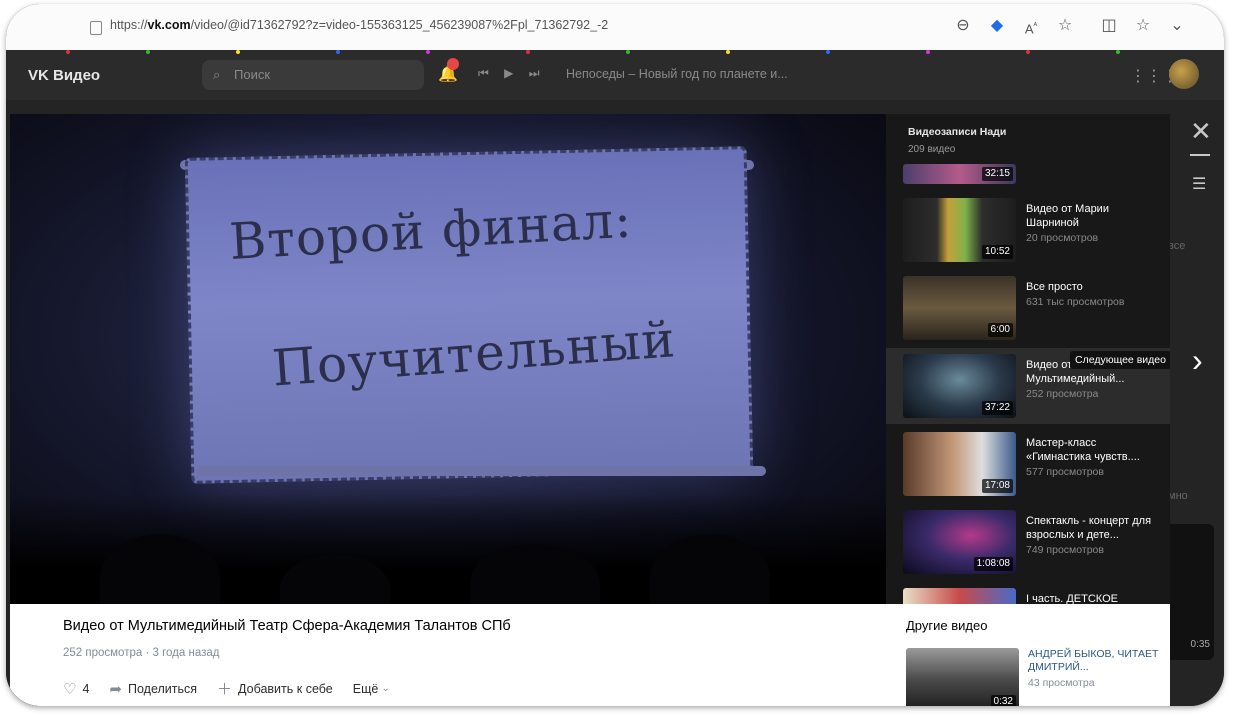 The image size is (1234, 715). Describe the element at coordinates (1199, 184) in the screenshot. I see `playlist-toggle-icon: ☰` at that location.